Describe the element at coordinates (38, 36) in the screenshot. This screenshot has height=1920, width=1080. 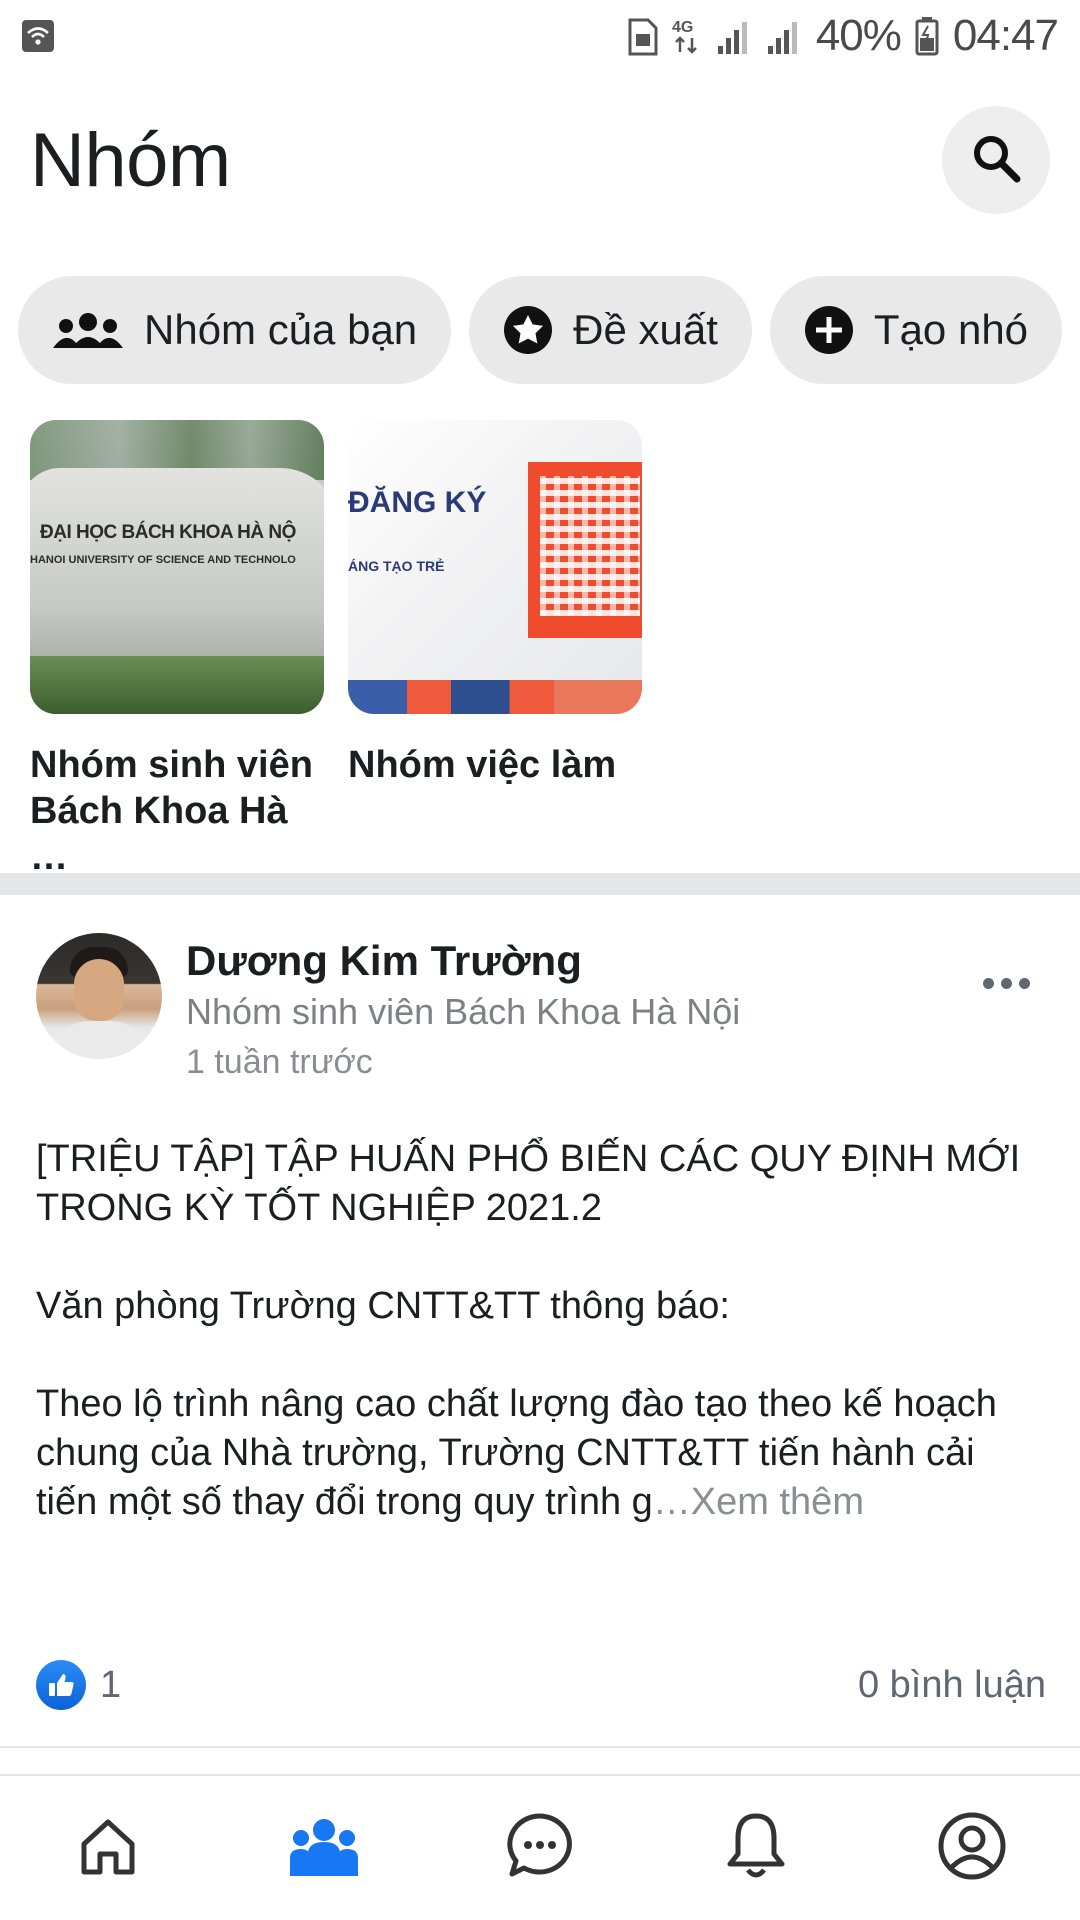
I see `wifi-icon` at that location.